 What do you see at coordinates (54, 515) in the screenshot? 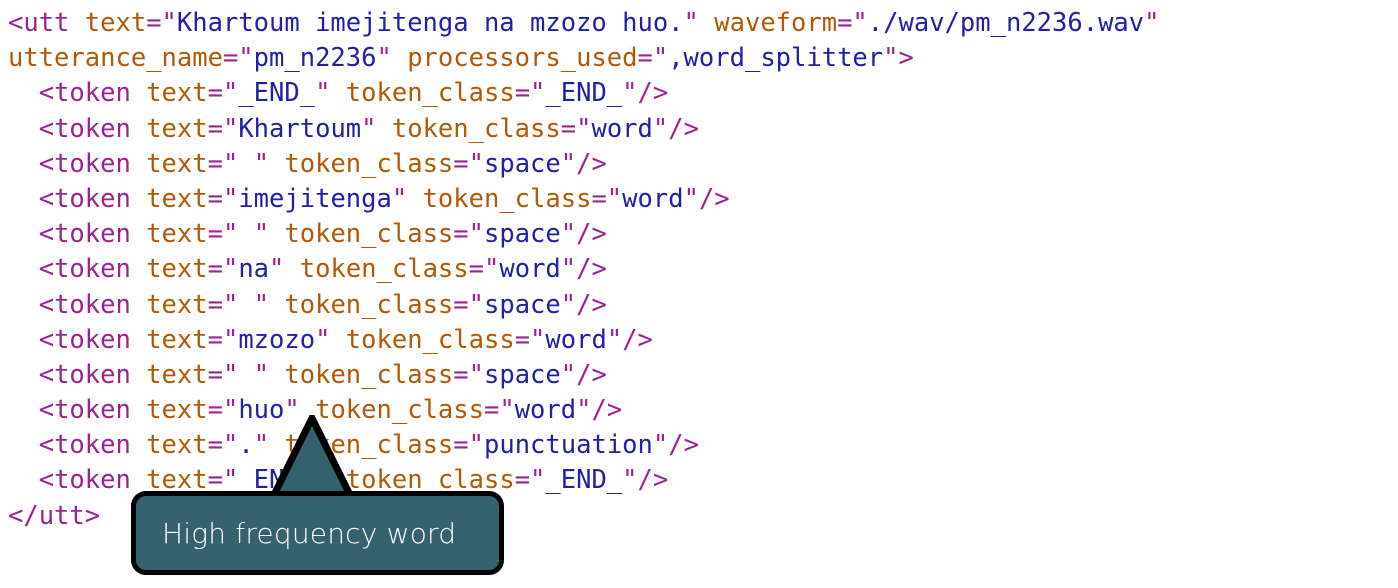
I see `code-token-tag: </utt>` at bounding box center [54, 515].